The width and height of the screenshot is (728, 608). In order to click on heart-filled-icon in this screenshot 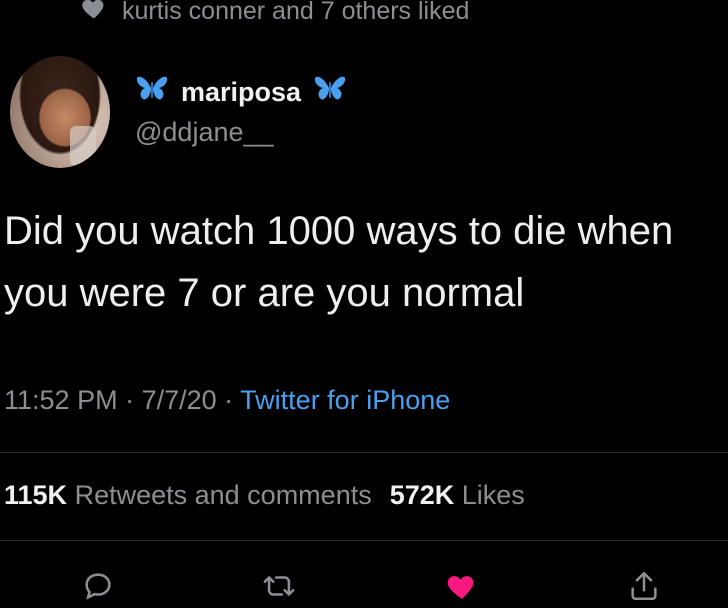, I will do `click(462, 586)`.